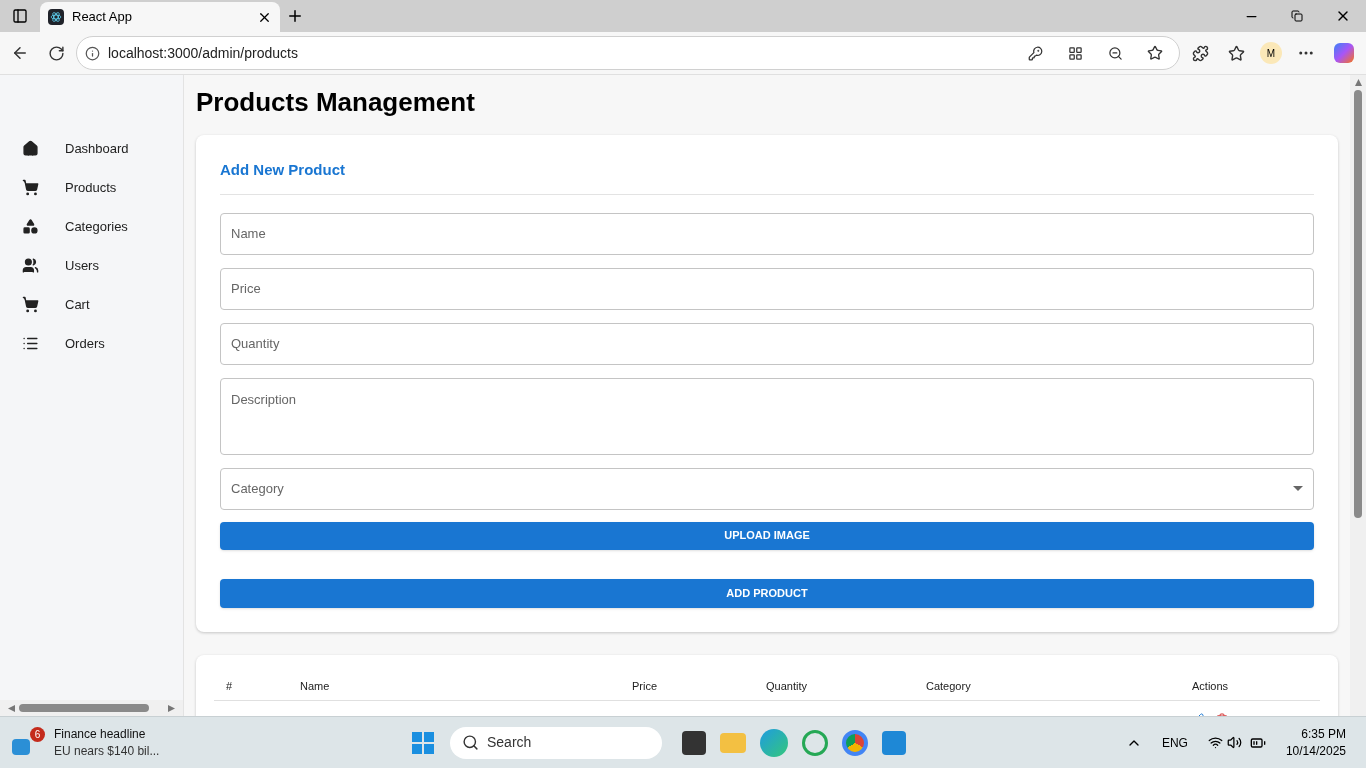 The width and height of the screenshot is (1366, 768). What do you see at coordinates (56, 17) in the screenshot?
I see `react-logo-icon` at bounding box center [56, 17].